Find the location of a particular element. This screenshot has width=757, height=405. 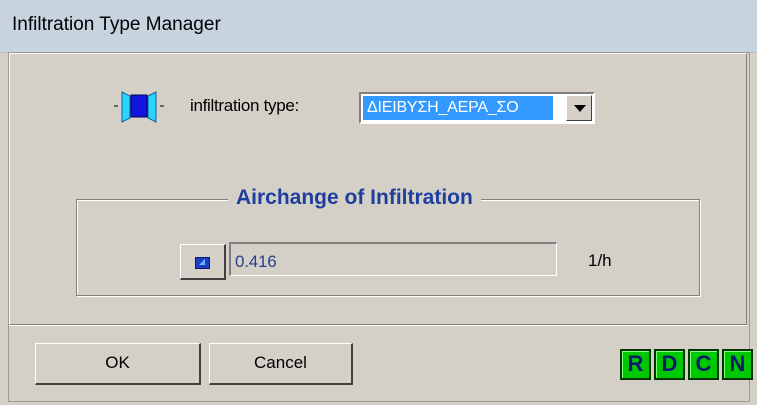

r-button: R is located at coordinates (635, 364).